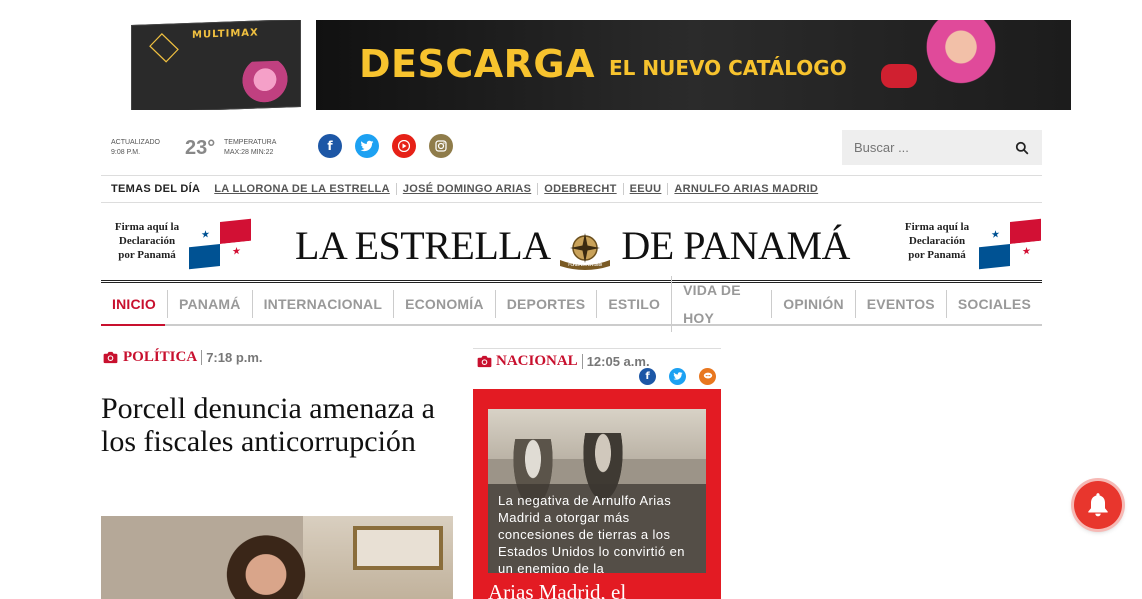  Describe the element at coordinates (136, 142) in the screenshot. I see `updated-label: ACTUALIZADO` at that location.